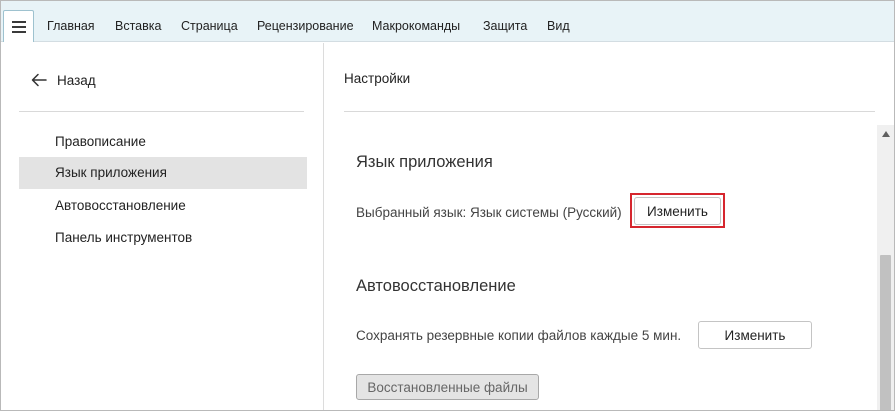 The image size is (895, 411). What do you see at coordinates (76, 80) in the screenshot?
I see `back-label: Назад` at bounding box center [76, 80].